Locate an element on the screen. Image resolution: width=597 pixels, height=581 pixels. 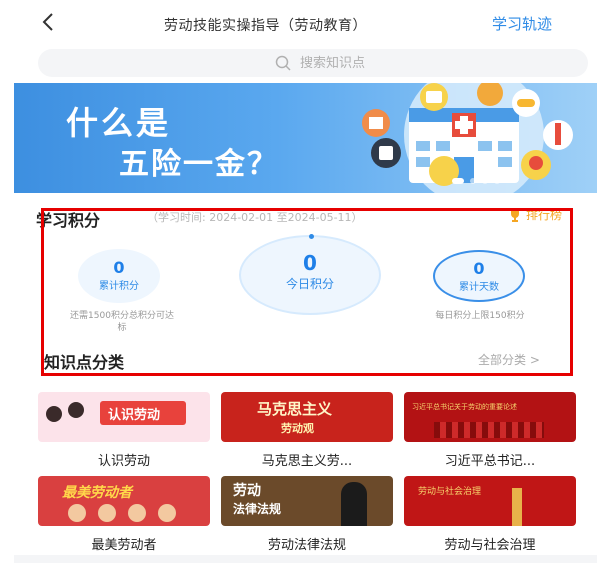
thumbnail-subtext: 劳动观 is located at coordinates (297, 428).